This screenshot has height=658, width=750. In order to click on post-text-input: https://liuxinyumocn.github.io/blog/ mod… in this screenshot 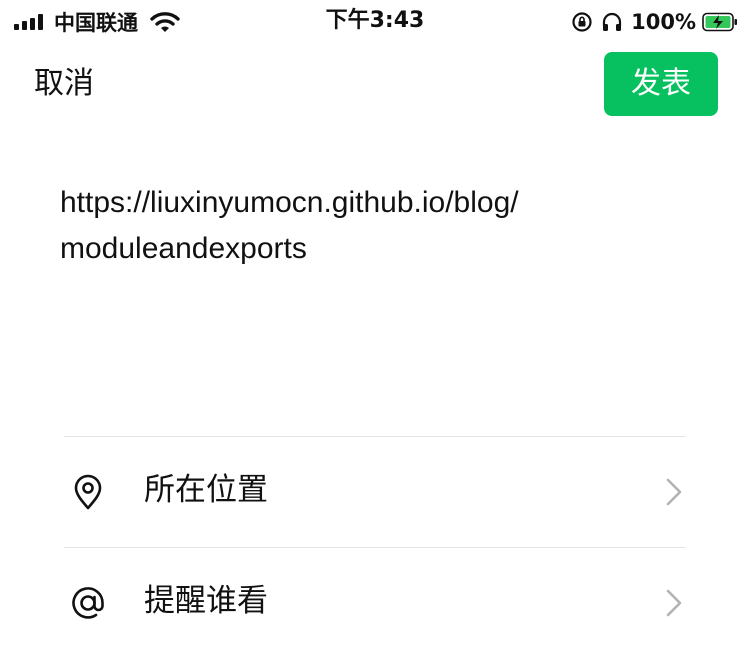, I will do `click(375, 226)`.